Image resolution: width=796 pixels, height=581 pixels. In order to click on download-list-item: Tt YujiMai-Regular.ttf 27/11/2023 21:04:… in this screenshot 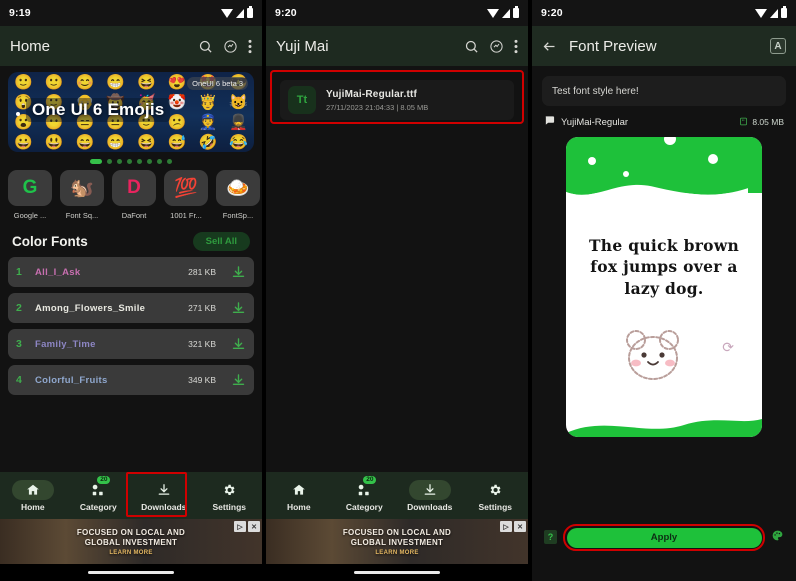, I will do `click(397, 100)`.